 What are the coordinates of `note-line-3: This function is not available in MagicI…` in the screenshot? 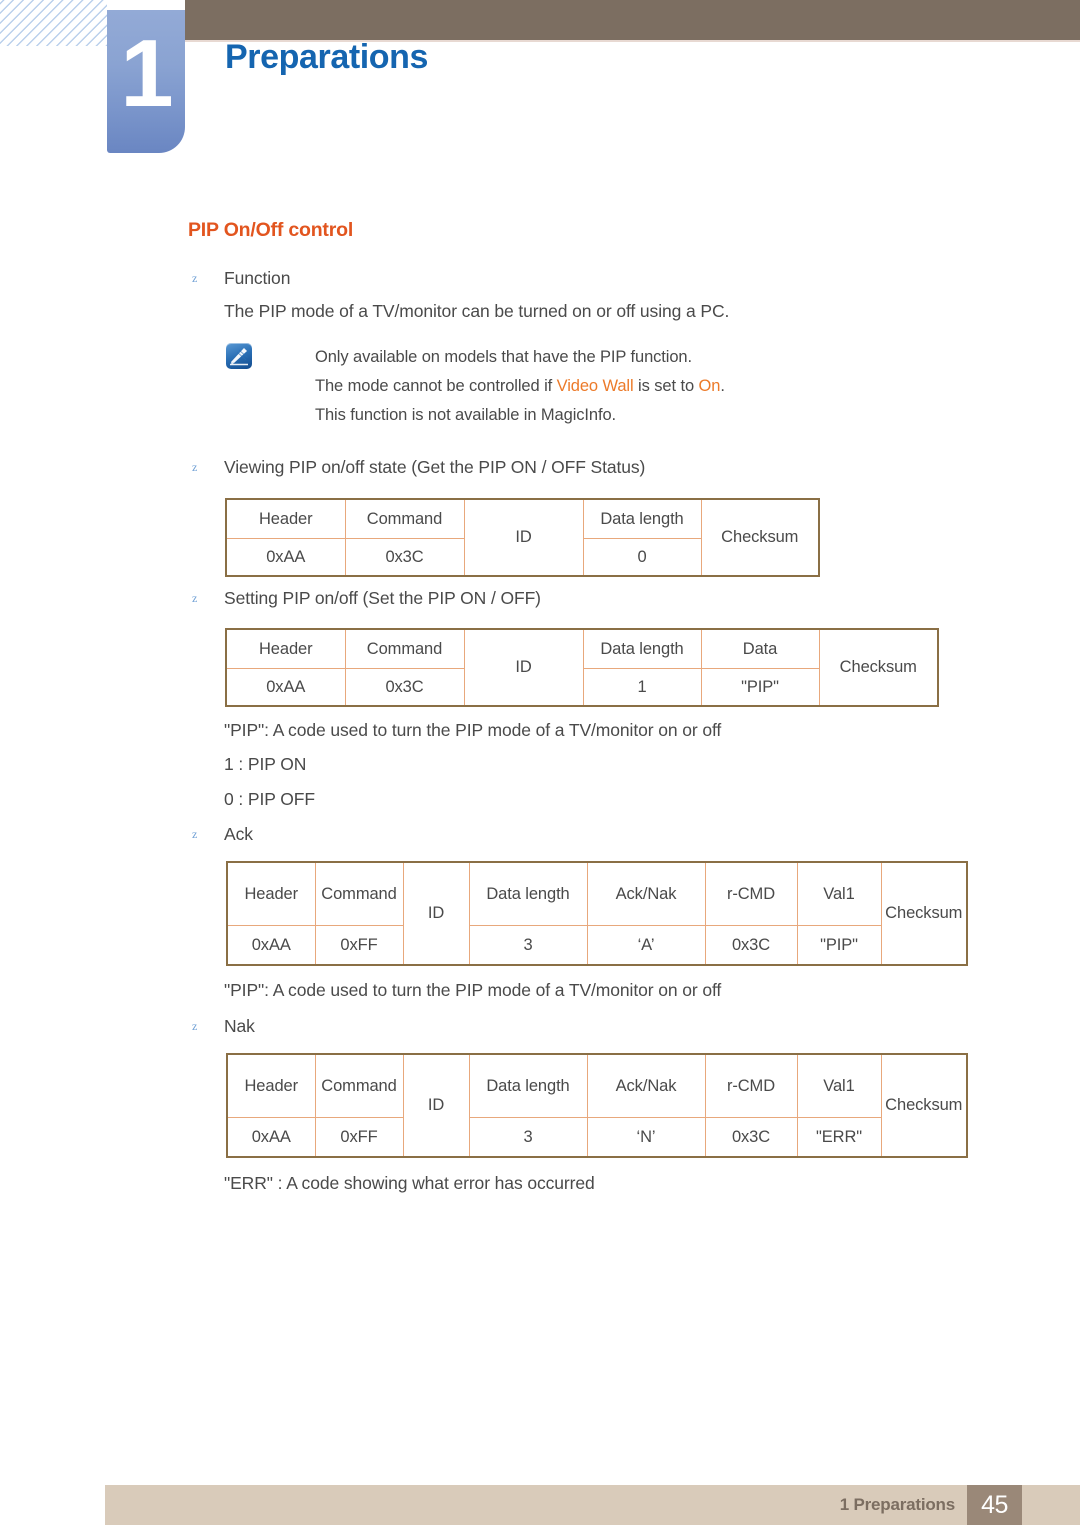 It's located at (466, 415).